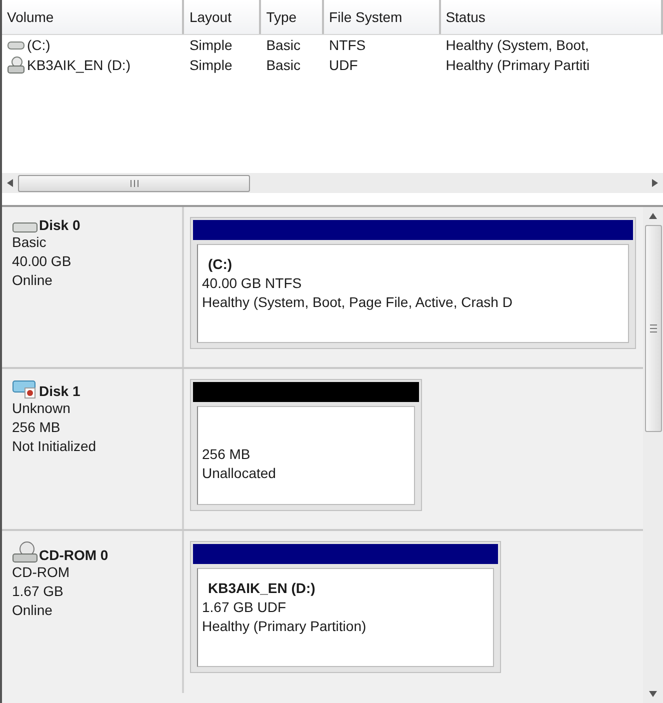 The image size is (663, 703). I want to click on table-cell: KB3AIK_EN (D:), so click(78, 65).